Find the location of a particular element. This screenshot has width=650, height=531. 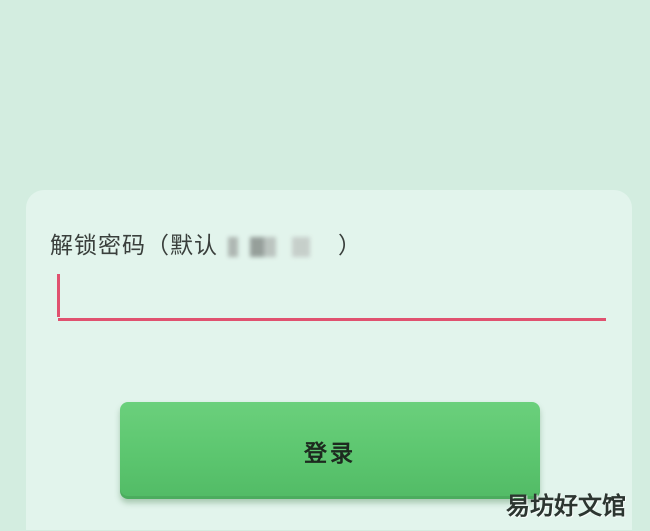

password-field-label: 解锁密码（默认 ） is located at coordinates (206, 243).